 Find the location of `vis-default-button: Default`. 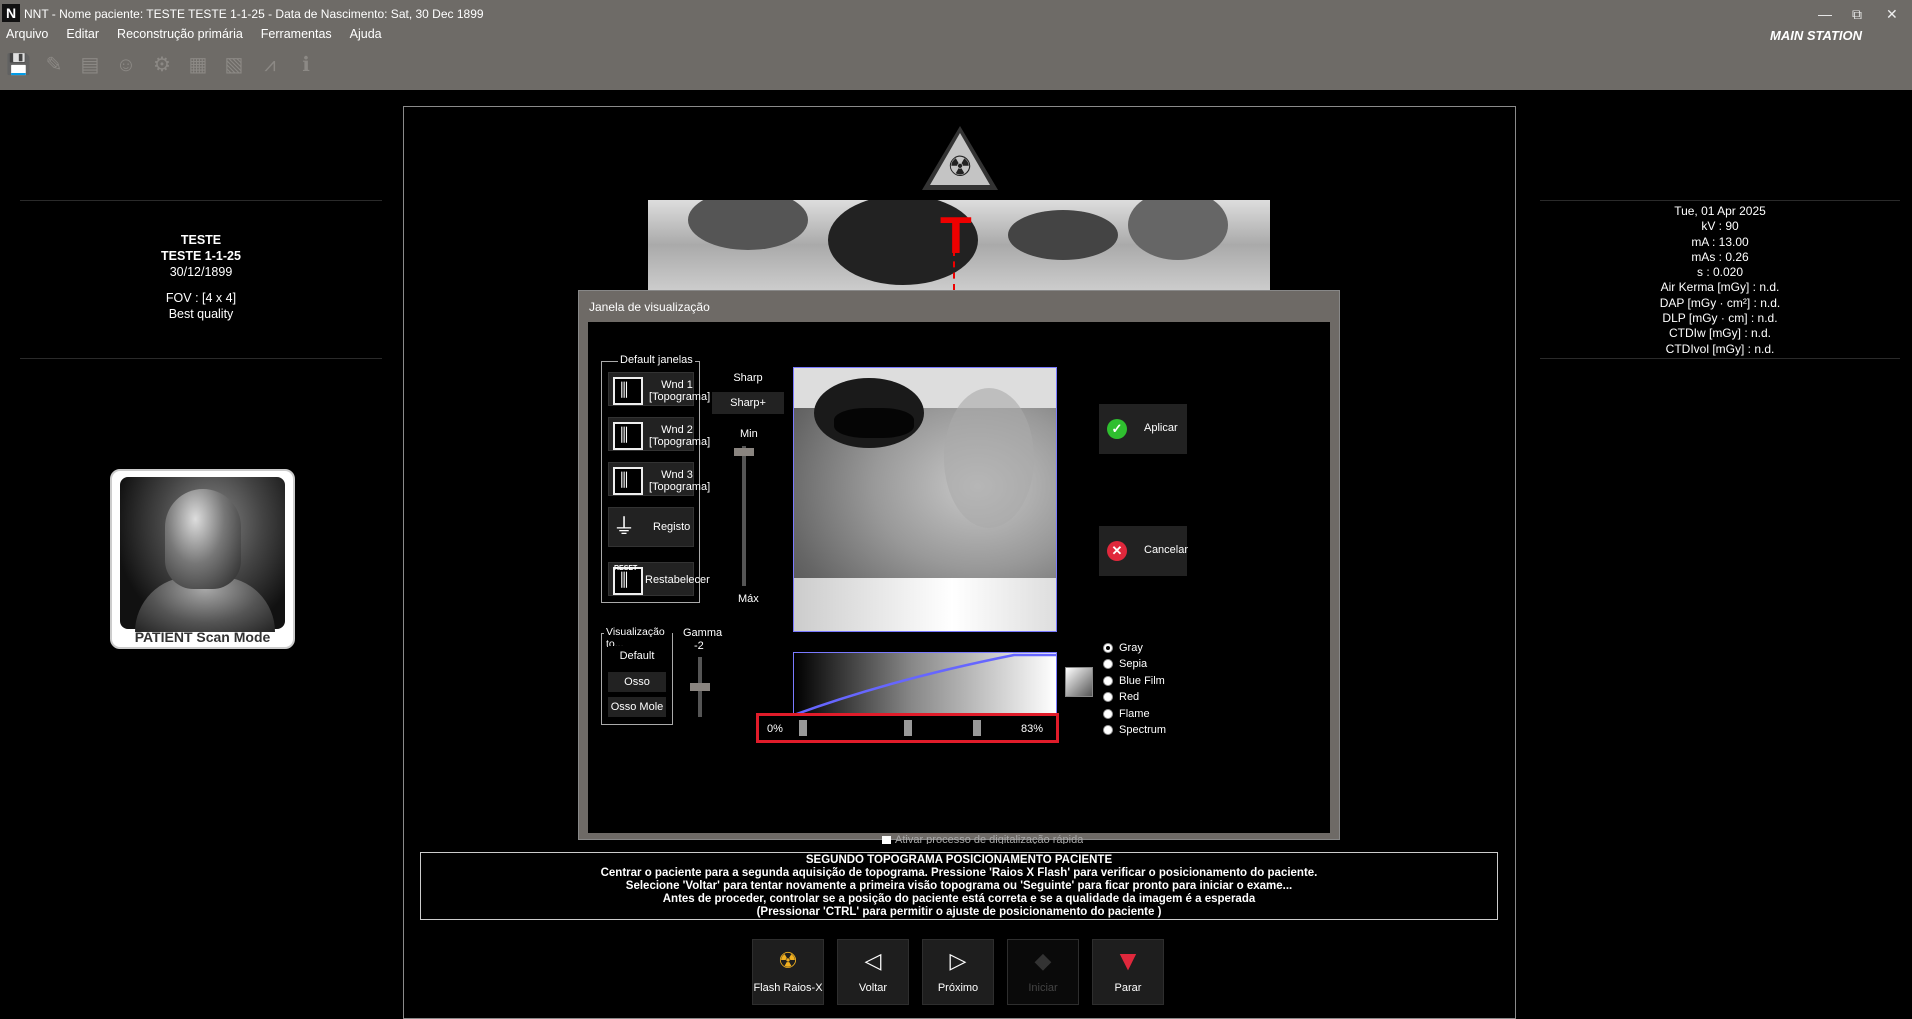

vis-default-button: Default is located at coordinates (637, 656).